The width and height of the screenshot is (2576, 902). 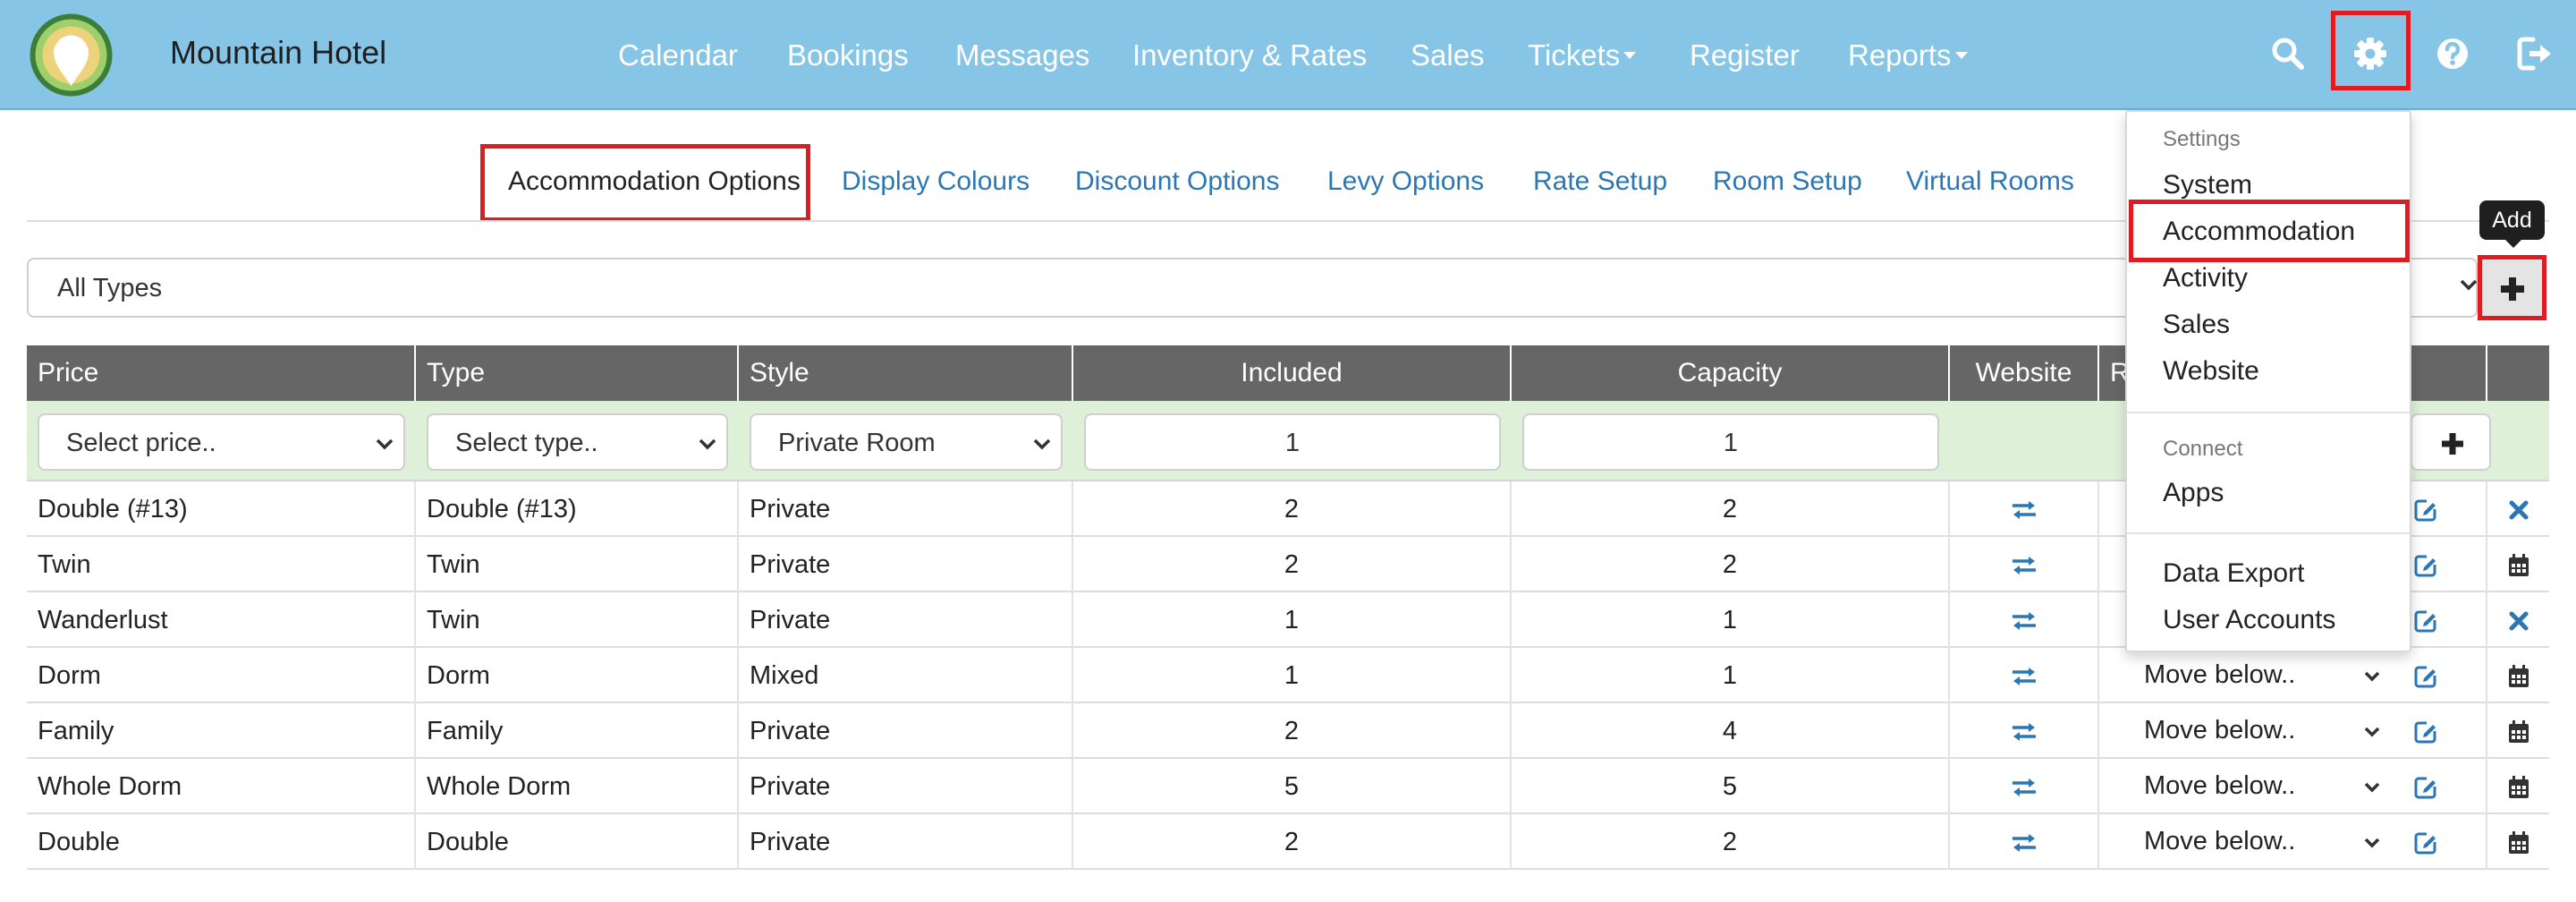 I want to click on nav-reports: Reports, so click(x=1908, y=55).